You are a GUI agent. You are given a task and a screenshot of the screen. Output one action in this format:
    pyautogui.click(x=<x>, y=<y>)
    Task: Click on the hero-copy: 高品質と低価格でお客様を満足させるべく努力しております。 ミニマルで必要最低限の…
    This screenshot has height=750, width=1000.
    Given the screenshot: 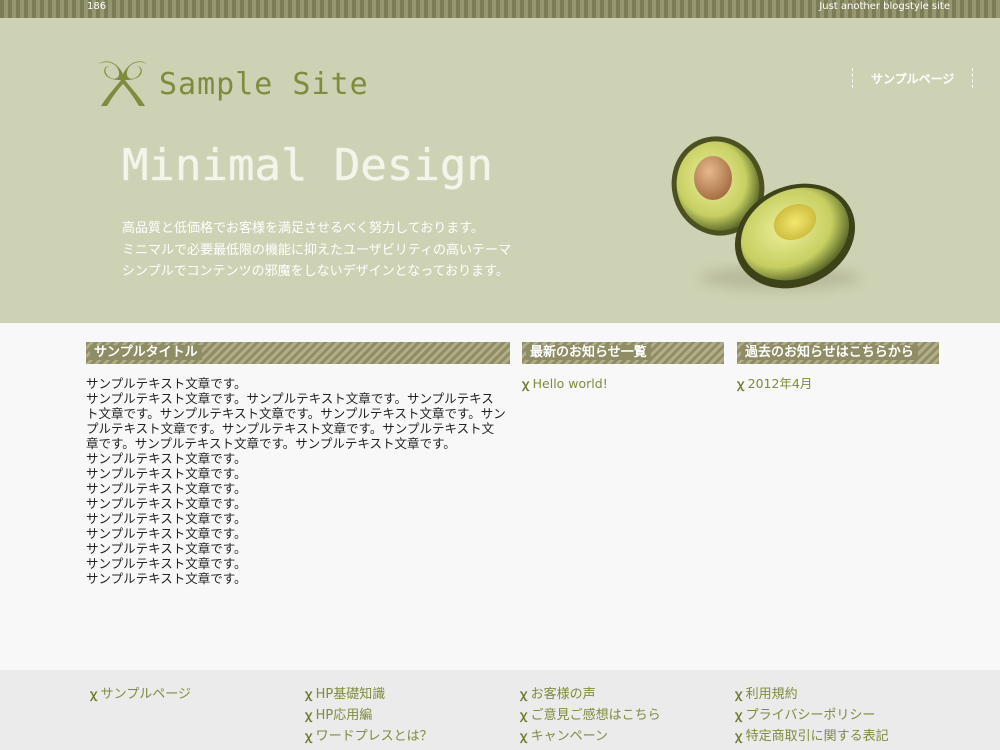 What is the action you would take?
    pyautogui.click(x=316, y=250)
    